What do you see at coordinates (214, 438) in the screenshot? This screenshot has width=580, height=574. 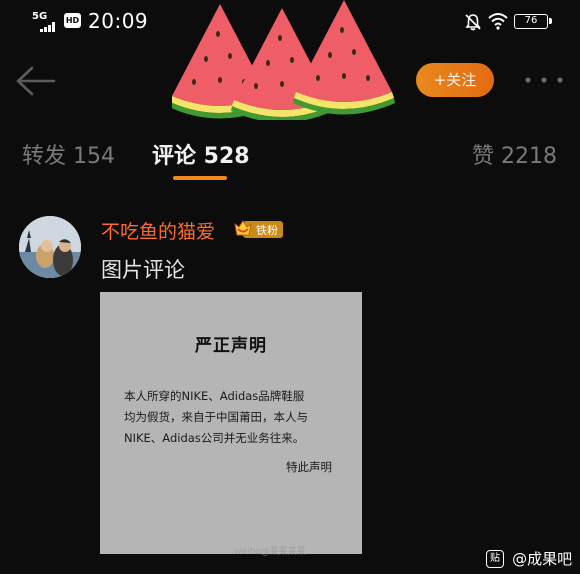 I see `notice-line: NIKE、Adidas公司并无业务往来。` at bounding box center [214, 438].